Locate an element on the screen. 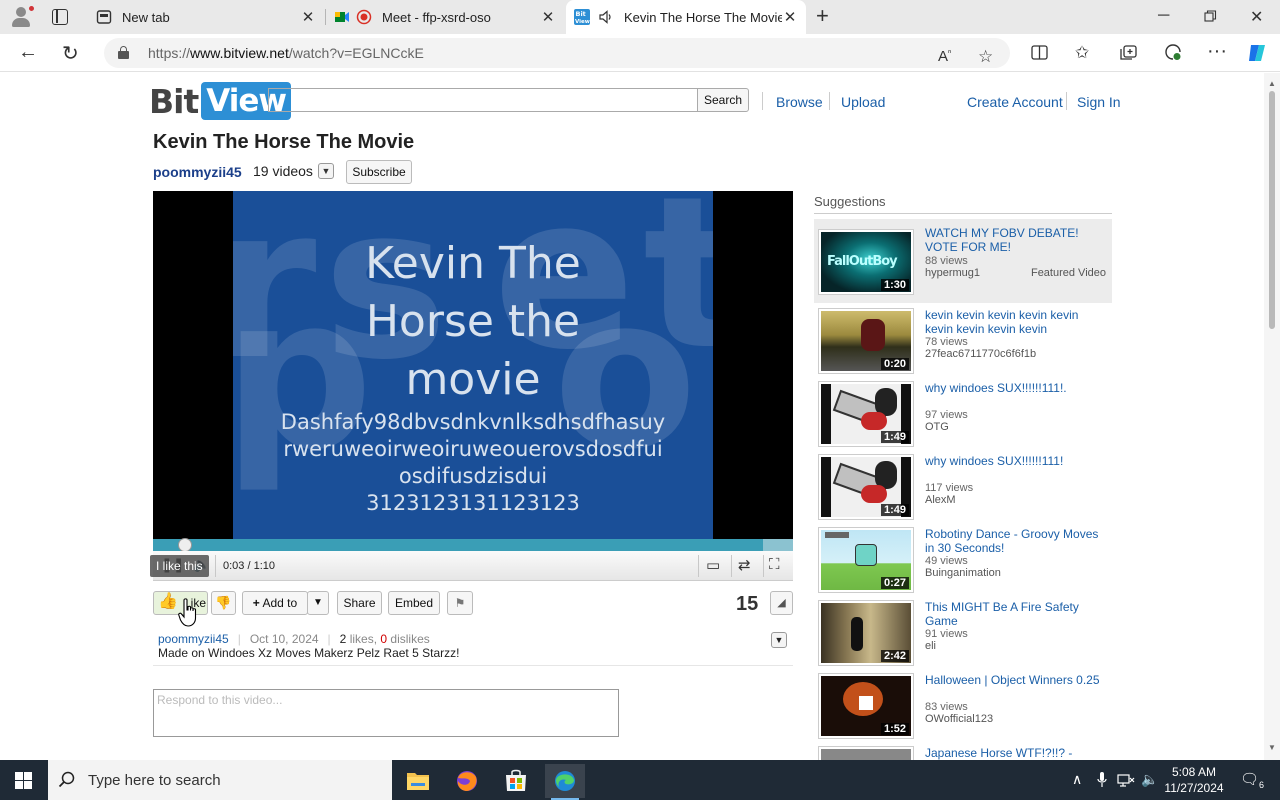  seek-handle is located at coordinates (185, 545).